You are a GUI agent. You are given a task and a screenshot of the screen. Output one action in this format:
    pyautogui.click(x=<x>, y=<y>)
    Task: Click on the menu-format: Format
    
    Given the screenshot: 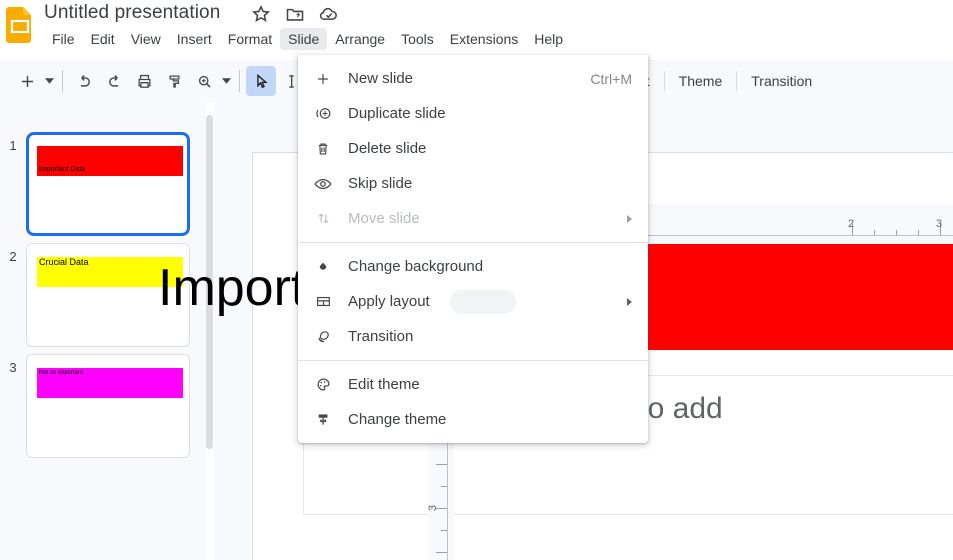 What is the action you would take?
    pyautogui.click(x=250, y=39)
    